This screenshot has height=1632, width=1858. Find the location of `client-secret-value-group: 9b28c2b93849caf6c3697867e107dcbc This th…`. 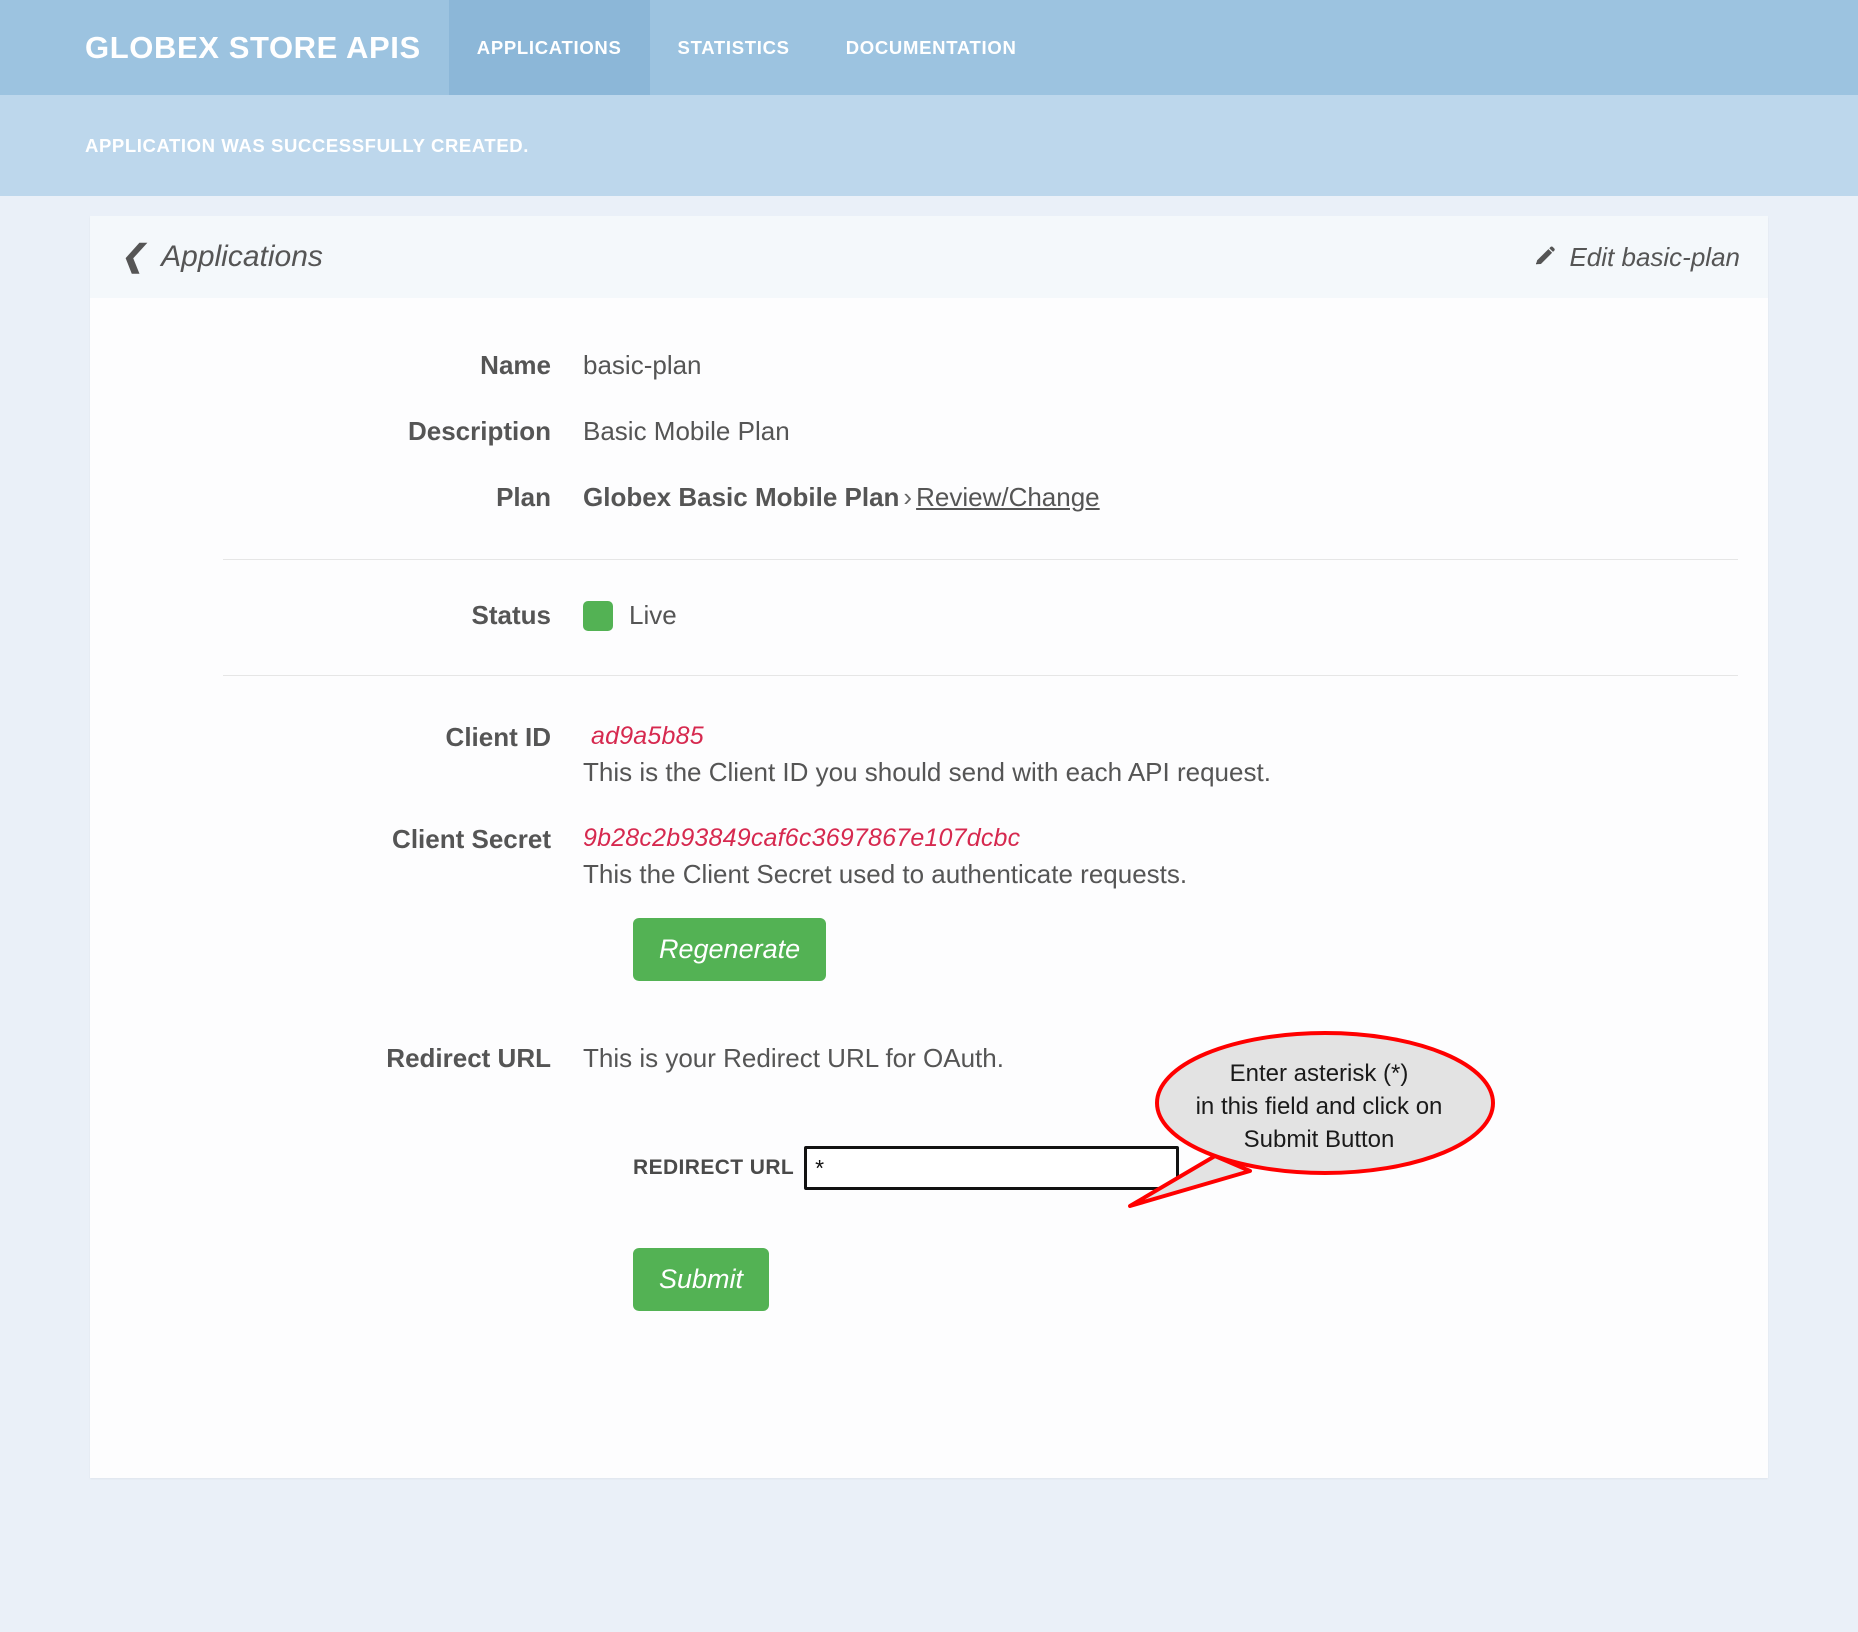

client-secret-value-group: 9b28c2b93849caf6c3697867e107dcbc This th… is located at coordinates (880, 857).